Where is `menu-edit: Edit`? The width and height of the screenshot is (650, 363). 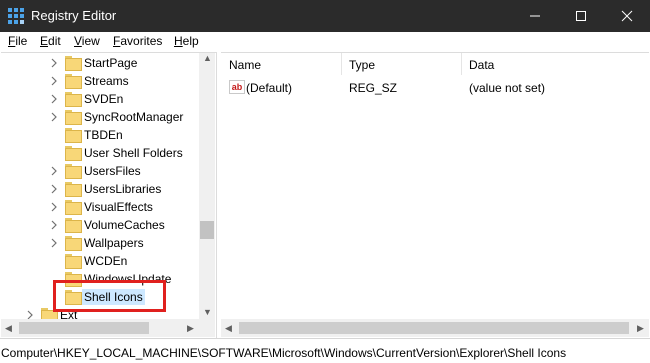 menu-edit: Edit is located at coordinates (50, 41).